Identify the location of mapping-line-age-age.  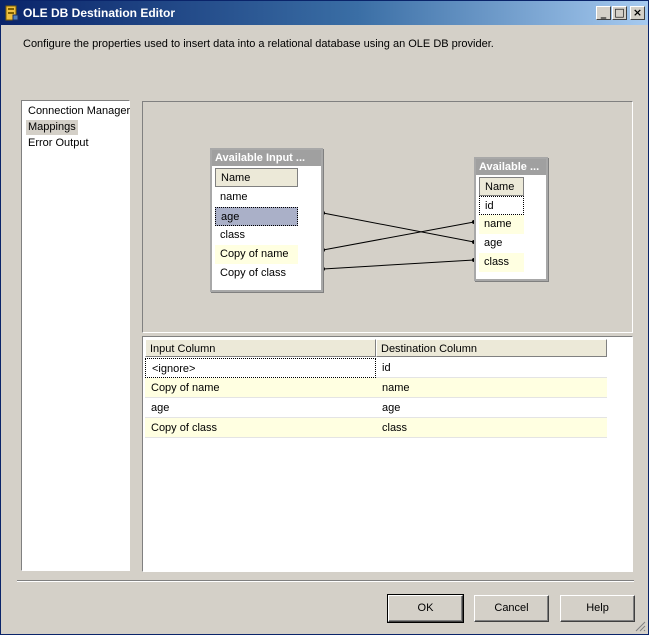
(398, 227).